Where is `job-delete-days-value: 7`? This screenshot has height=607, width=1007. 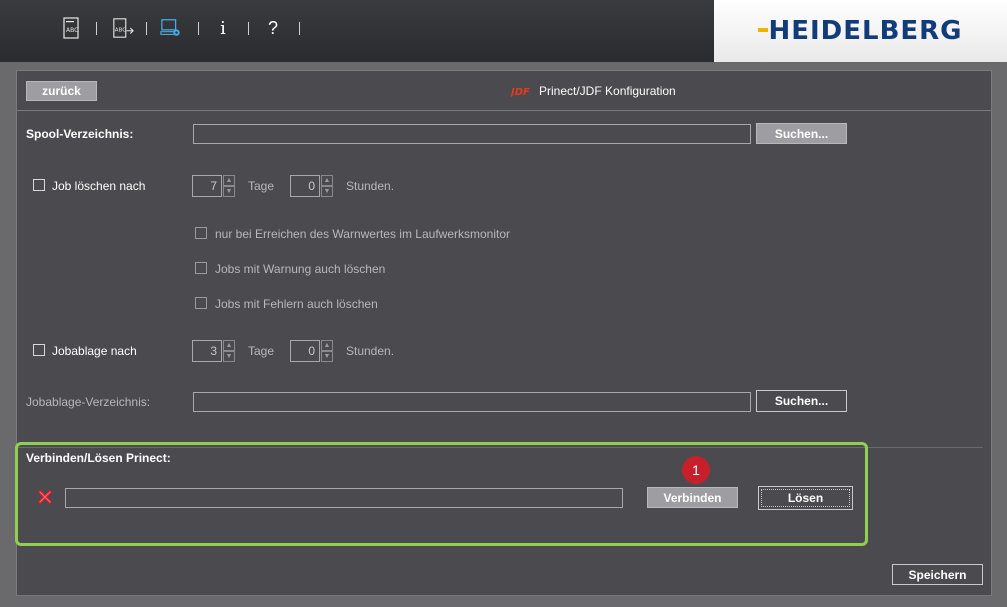 job-delete-days-value: 7 is located at coordinates (207, 186).